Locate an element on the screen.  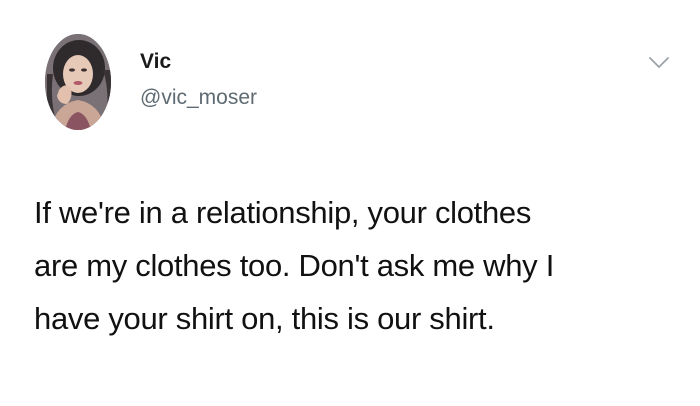
tweet-text-line: are my clothes too. Don't ask me why I is located at coordinates (294, 265).